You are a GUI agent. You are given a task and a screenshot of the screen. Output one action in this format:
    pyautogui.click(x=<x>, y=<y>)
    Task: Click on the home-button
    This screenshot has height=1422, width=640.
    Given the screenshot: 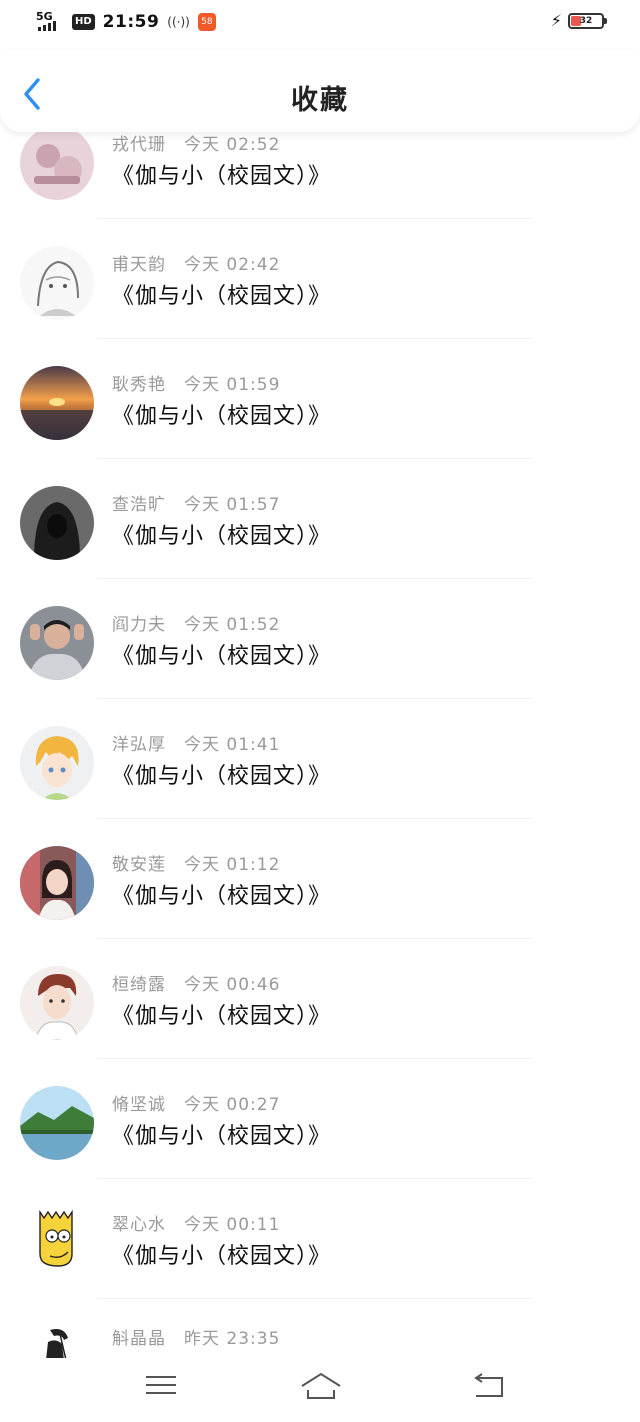 What is the action you would take?
    pyautogui.click(x=321, y=1385)
    